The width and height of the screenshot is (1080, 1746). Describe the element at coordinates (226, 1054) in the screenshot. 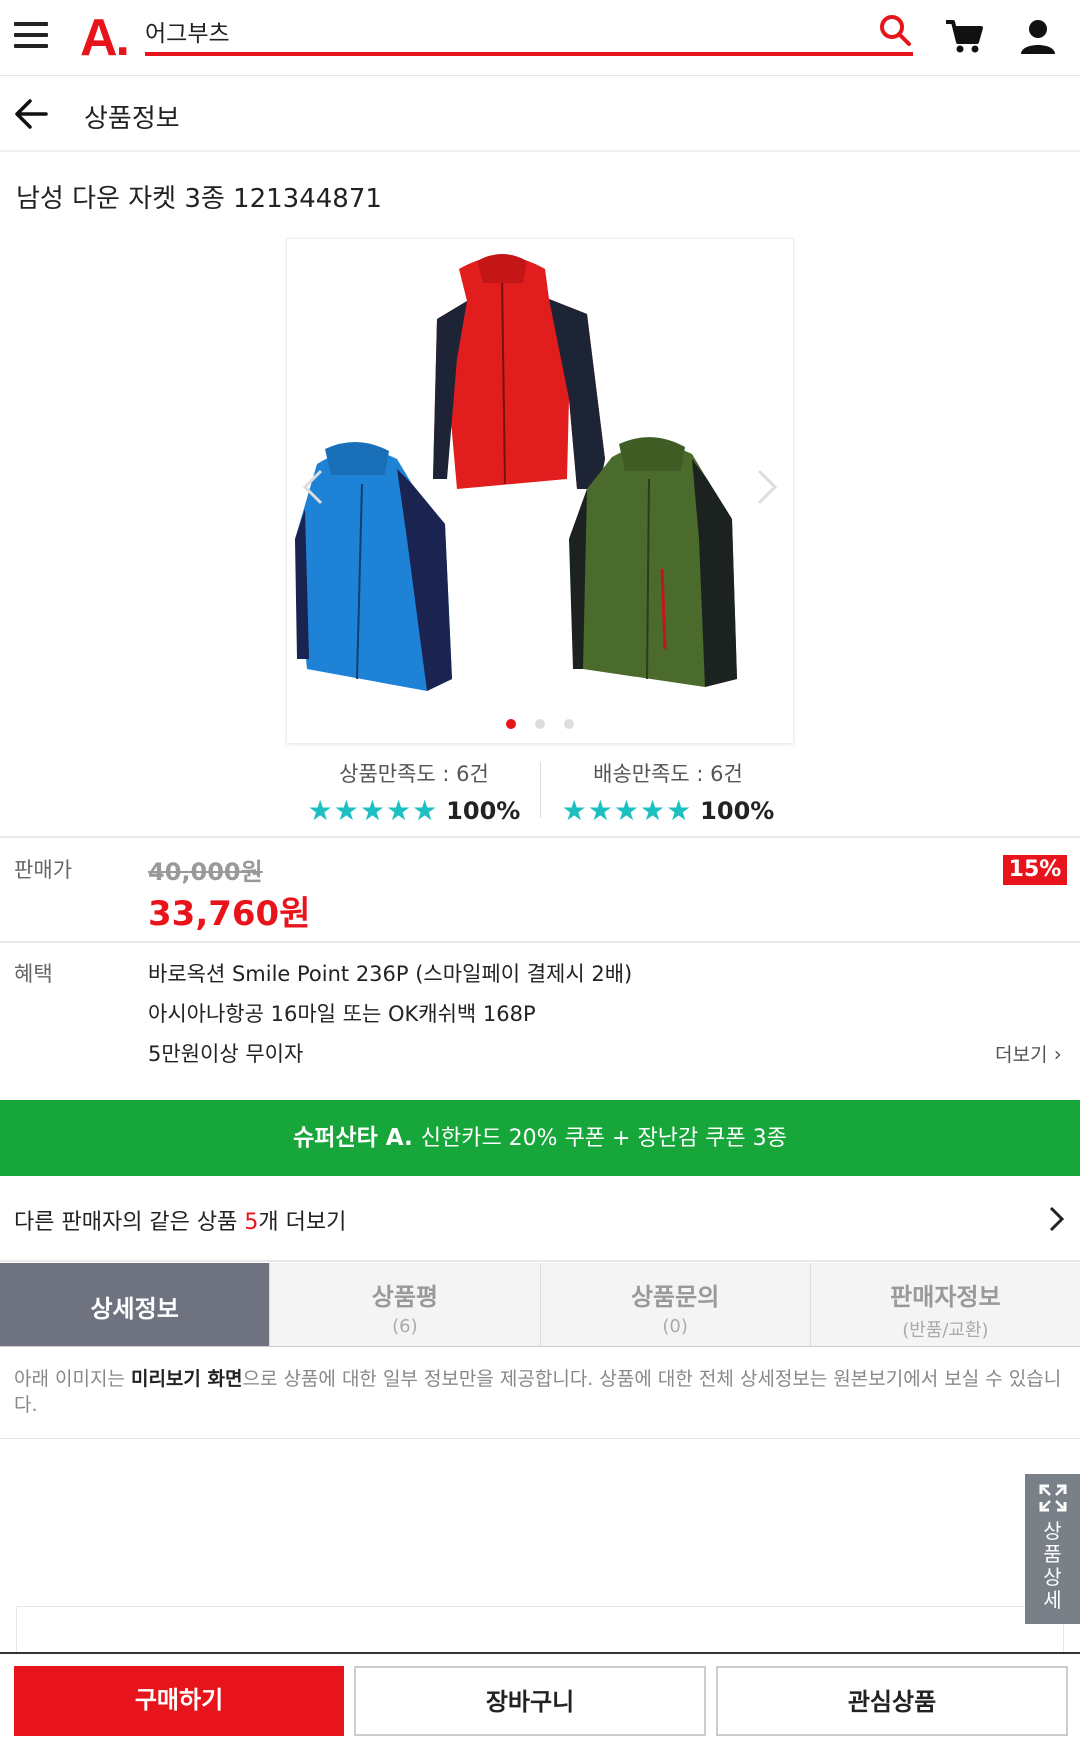

I see `benefit-line: 5만원이상 무이자` at that location.